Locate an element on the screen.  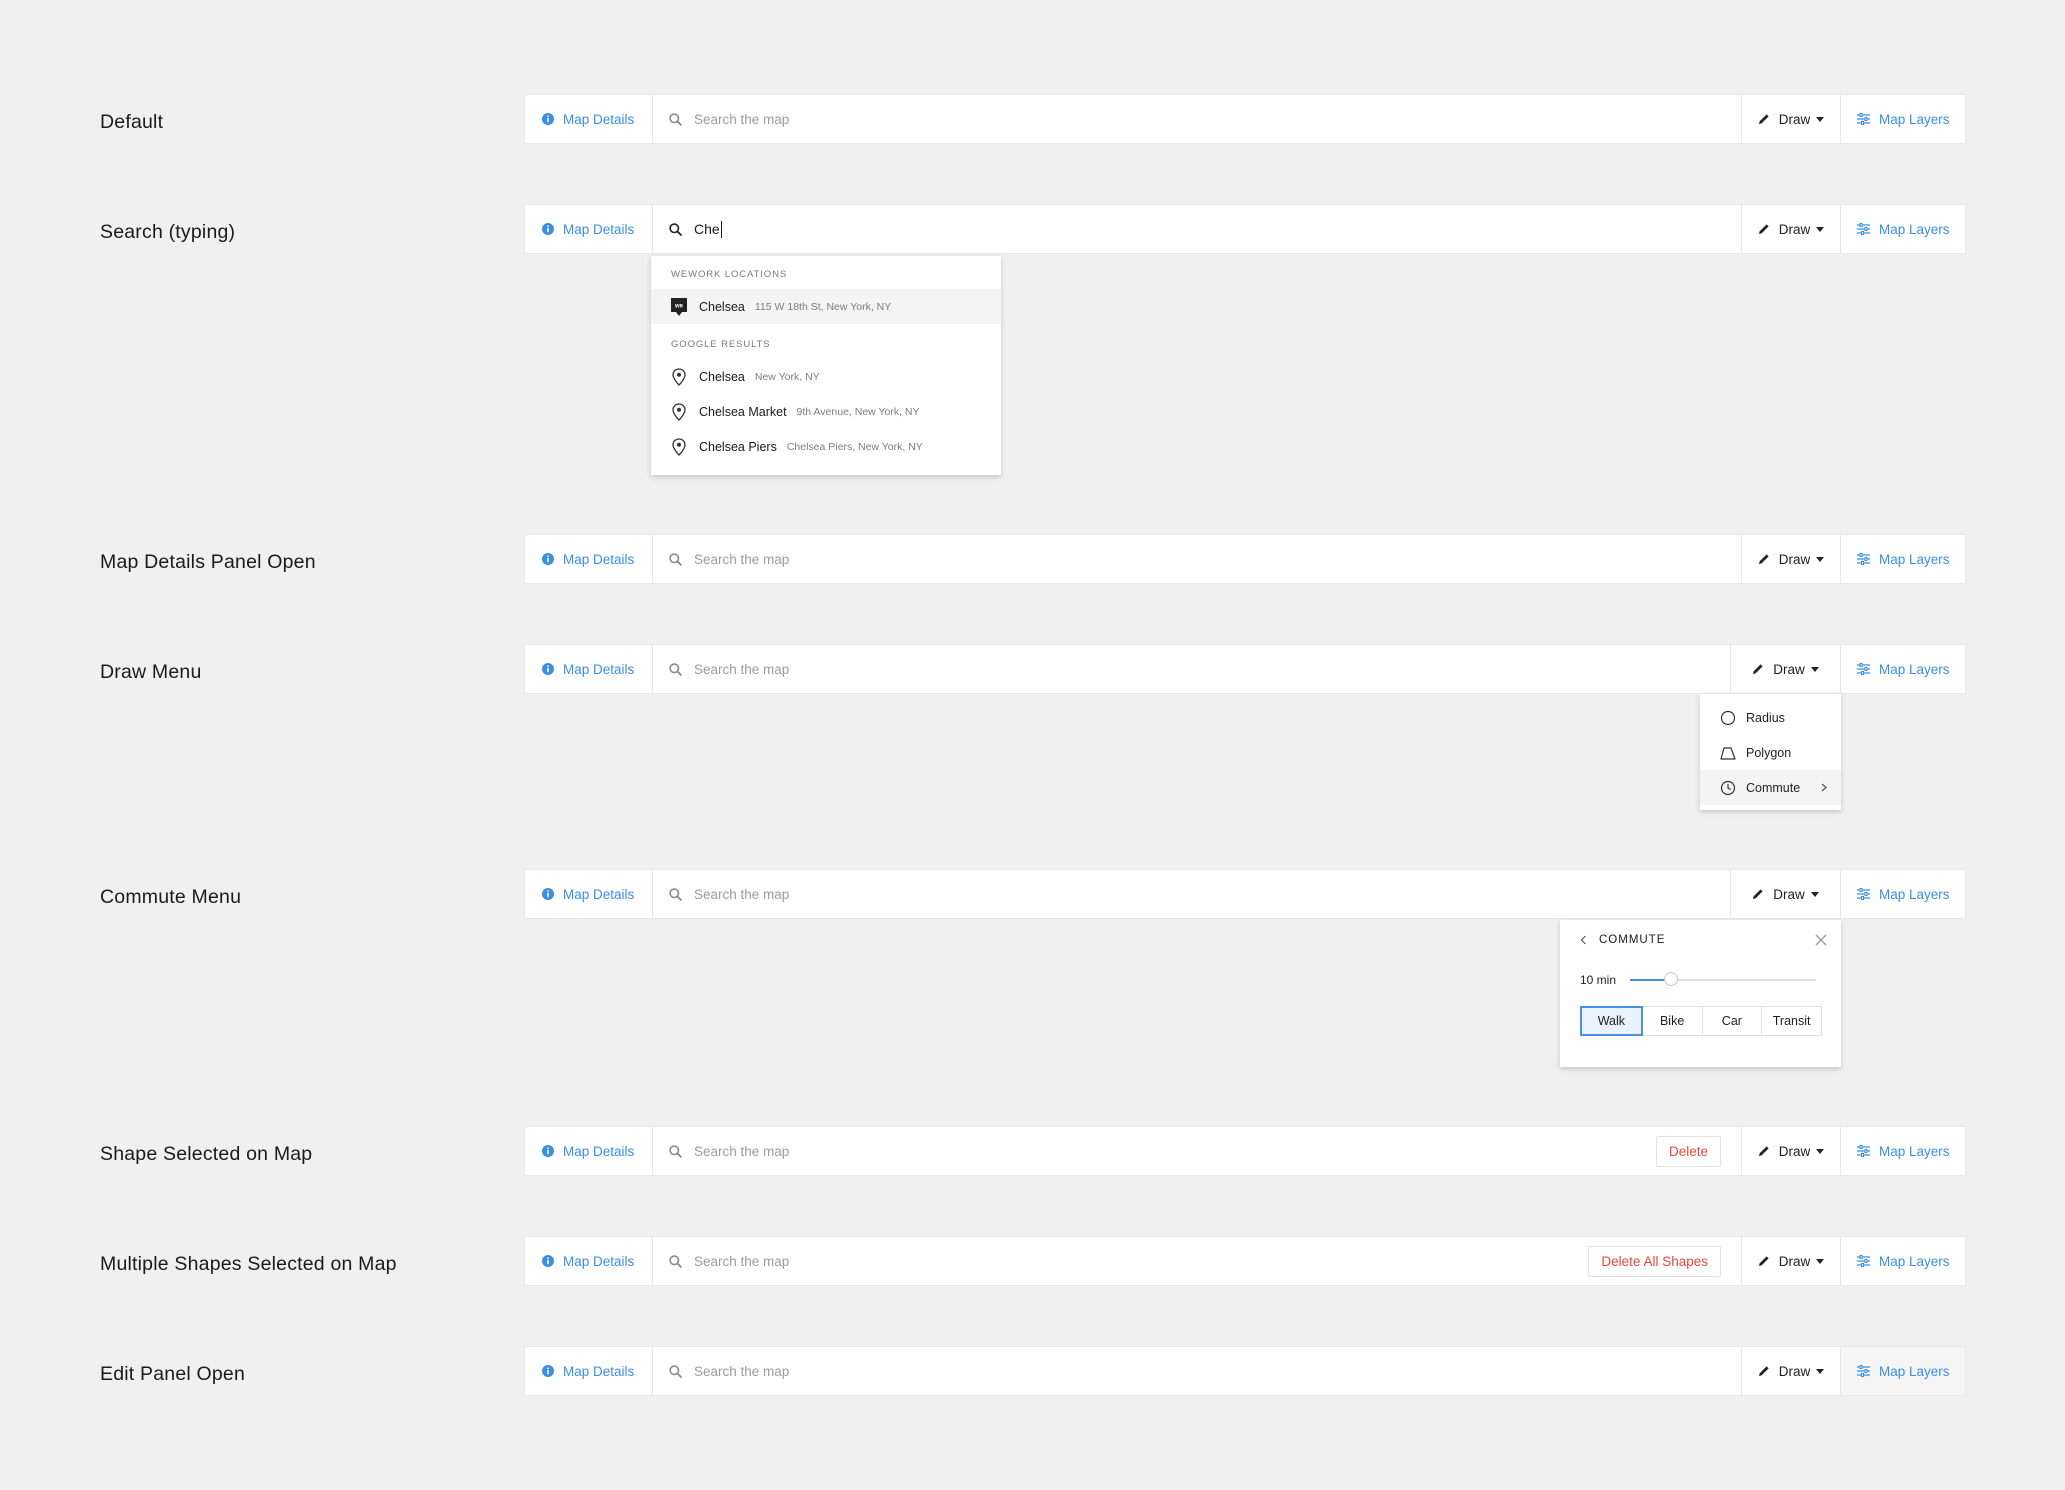
mode-bike-button: Bike is located at coordinates (1672, 1021).